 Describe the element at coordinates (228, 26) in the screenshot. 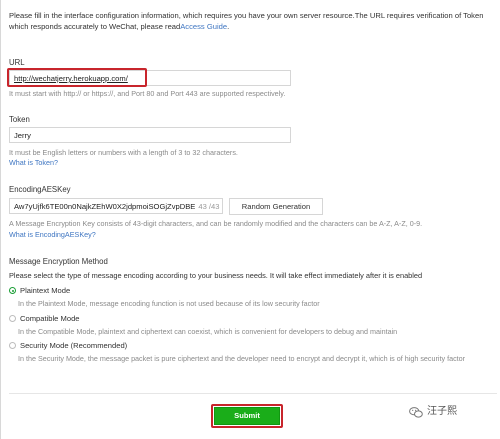

I see `intro-end: .` at that location.